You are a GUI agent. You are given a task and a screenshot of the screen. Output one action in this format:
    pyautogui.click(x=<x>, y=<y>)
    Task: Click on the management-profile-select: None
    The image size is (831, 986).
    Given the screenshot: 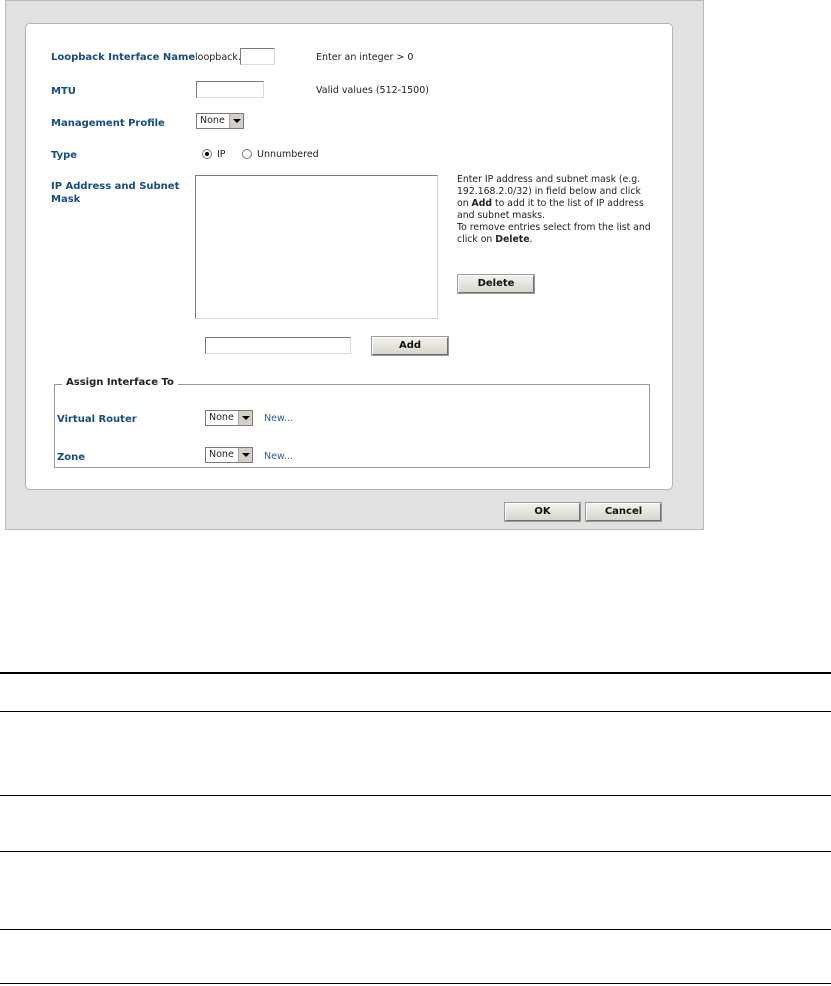 What is the action you would take?
    pyautogui.click(x=220, y=121)
    